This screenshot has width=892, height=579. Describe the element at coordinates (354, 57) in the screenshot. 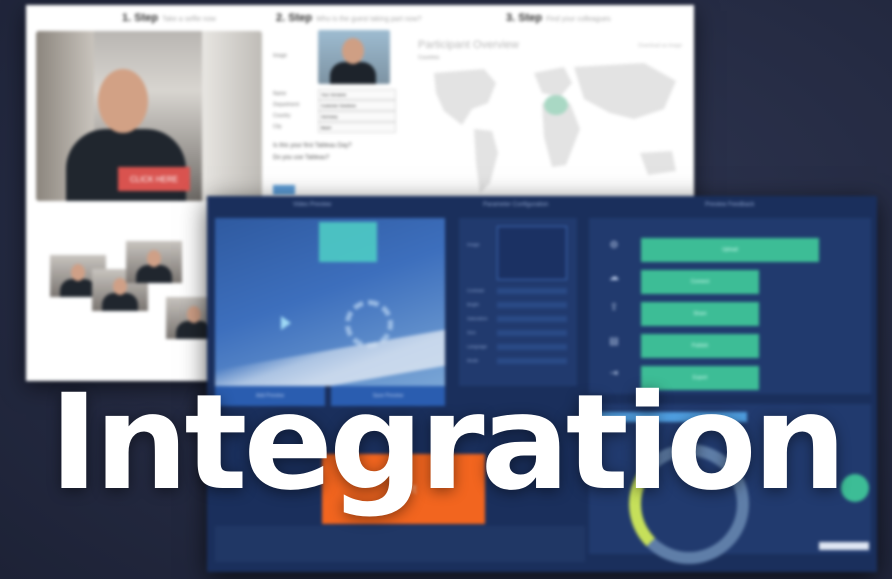

I see `captured-photo` at that location.